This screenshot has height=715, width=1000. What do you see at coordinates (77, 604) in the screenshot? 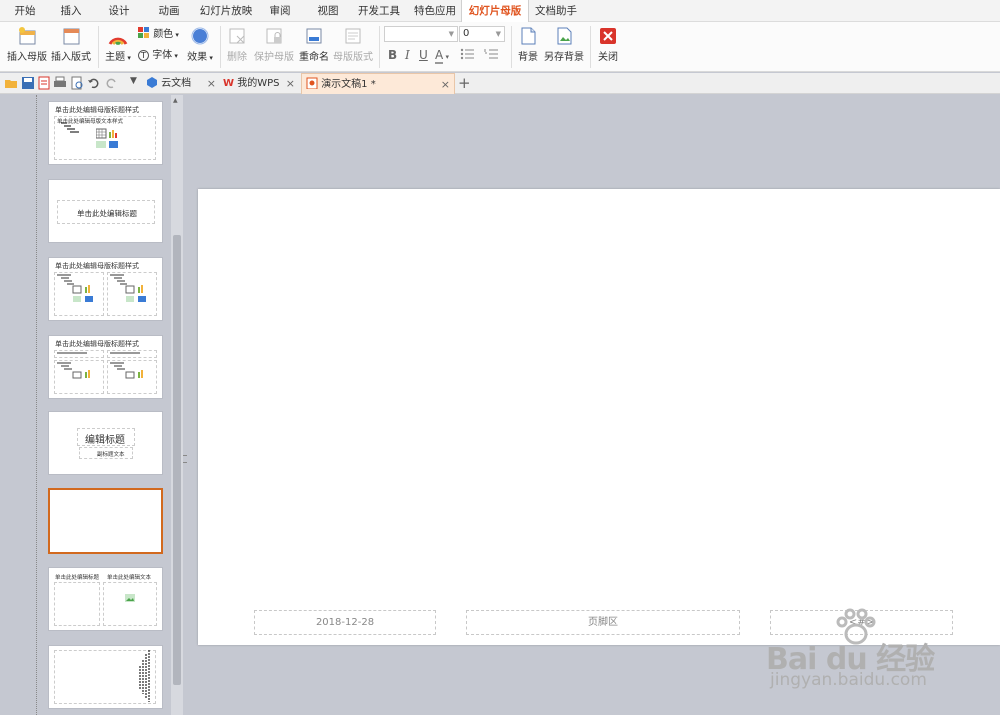
I see `thumb-placeholder` at bounding box center [77, 604].